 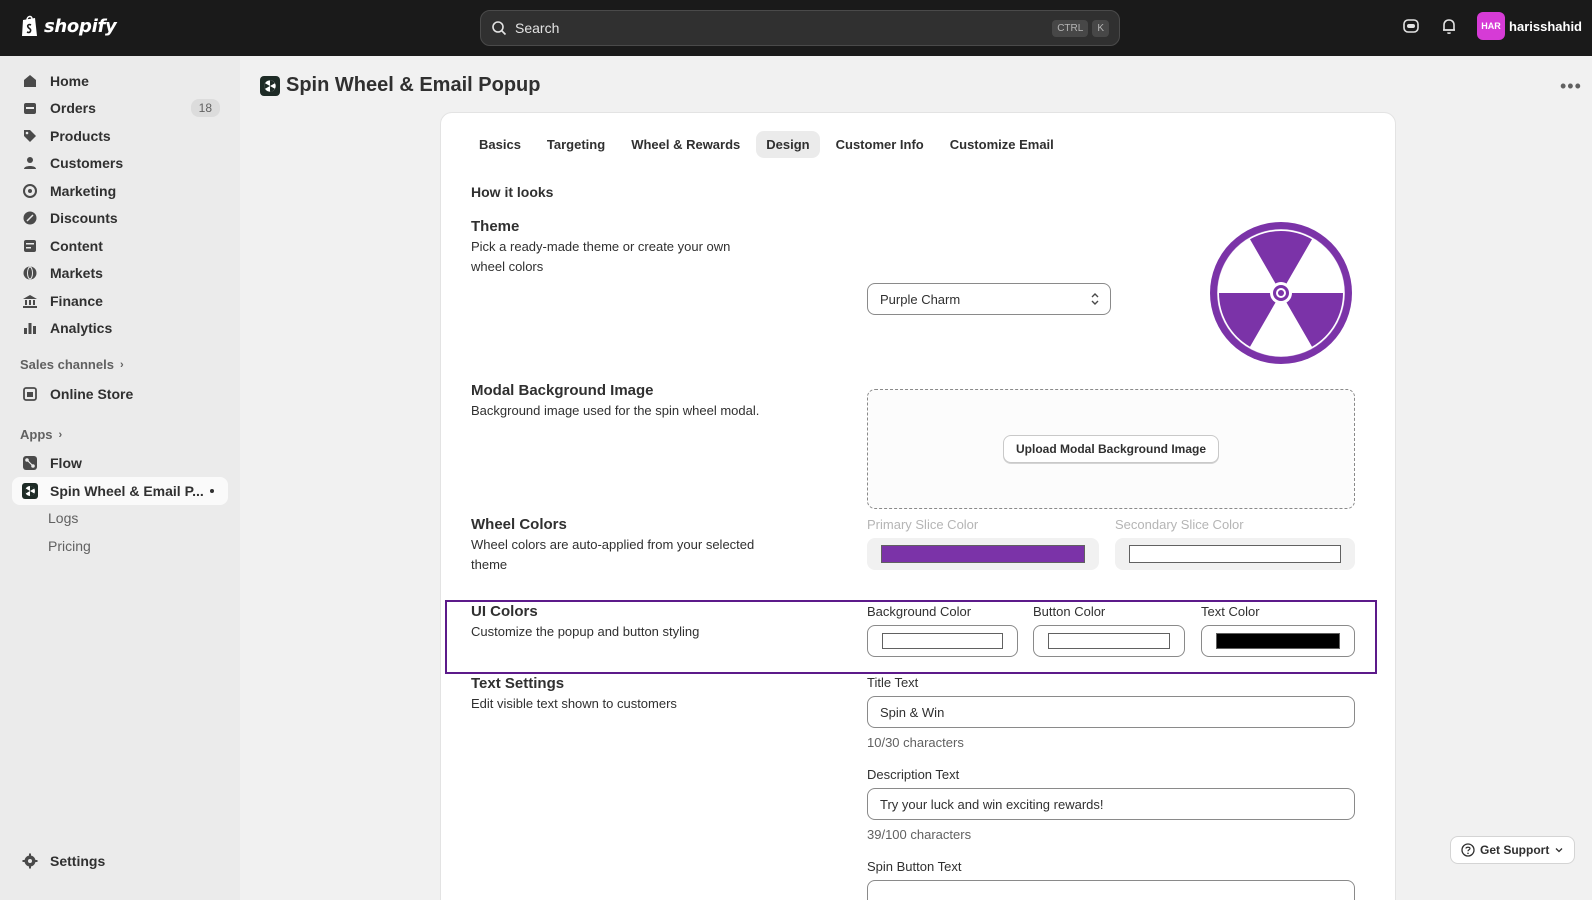 I want to click on sidebar-item-label: Markets, so click(x=76, y=273).